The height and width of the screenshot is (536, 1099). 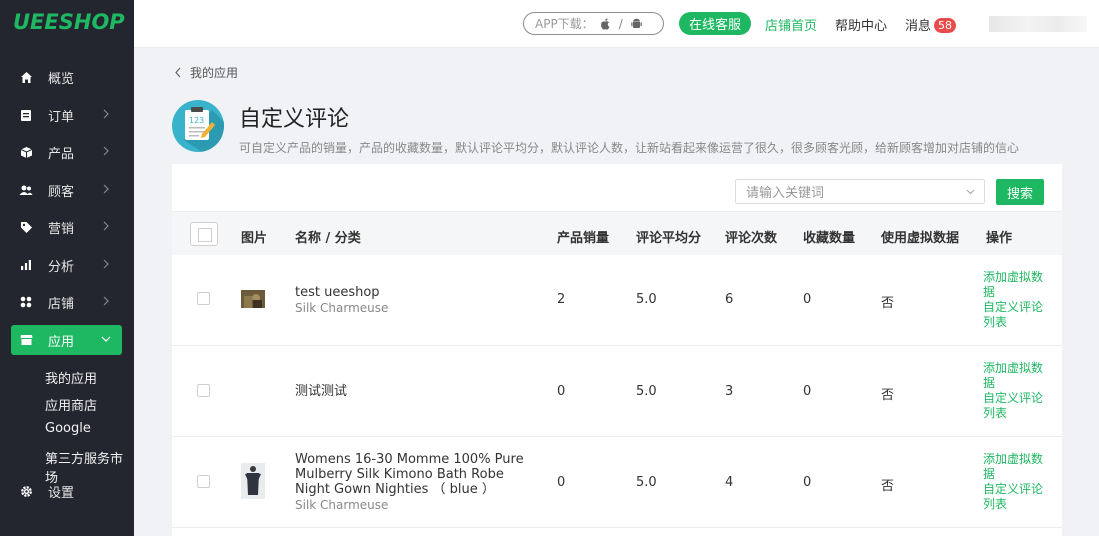 What do you see at coordinates (342, 308) in the screenshot?
I see `product-category: Silk Charmeuse` at bounding box center [342, 308].